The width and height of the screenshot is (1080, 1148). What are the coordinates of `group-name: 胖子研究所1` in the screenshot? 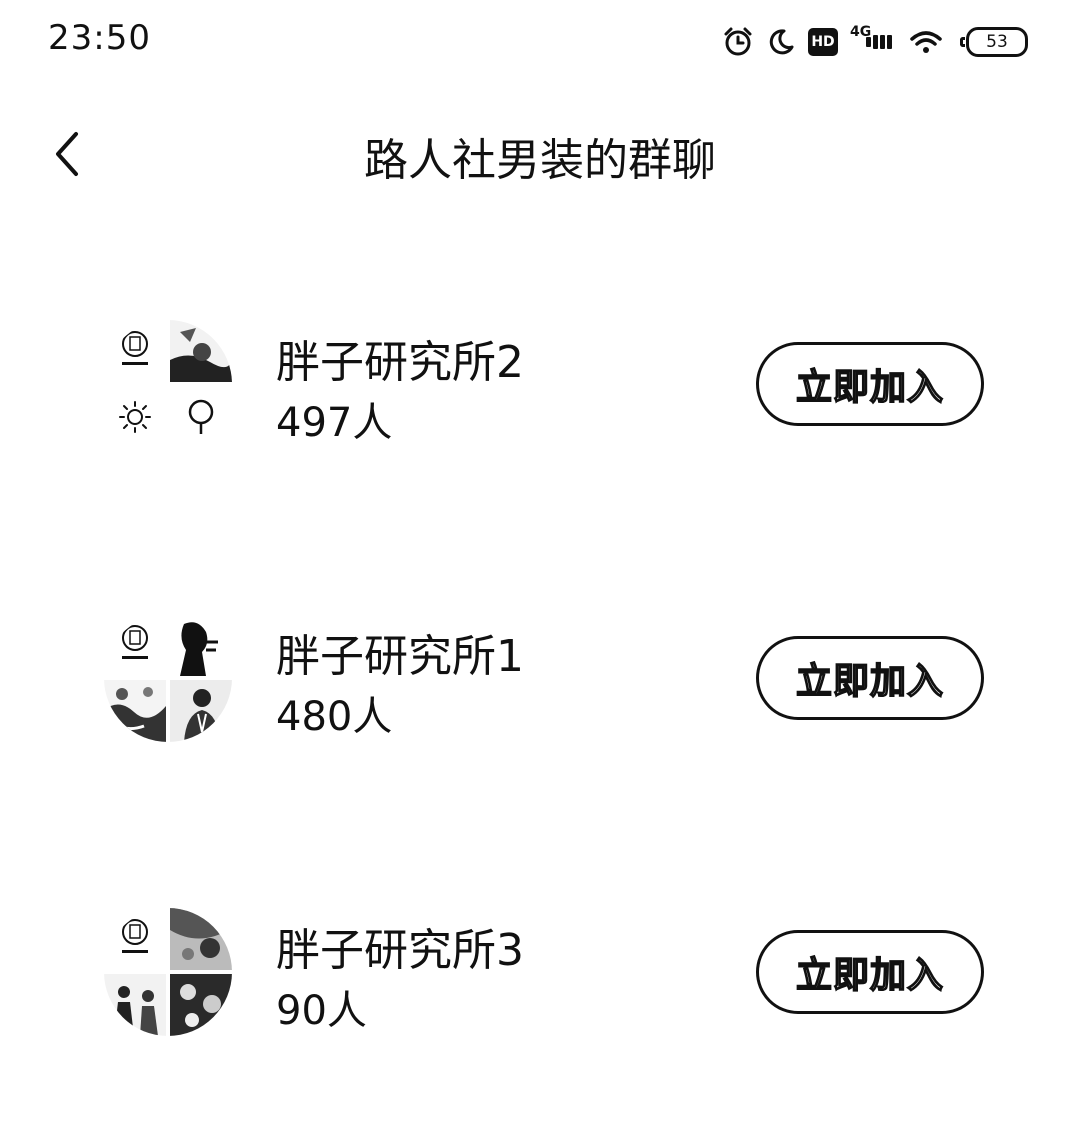 It's located at (400, 656).